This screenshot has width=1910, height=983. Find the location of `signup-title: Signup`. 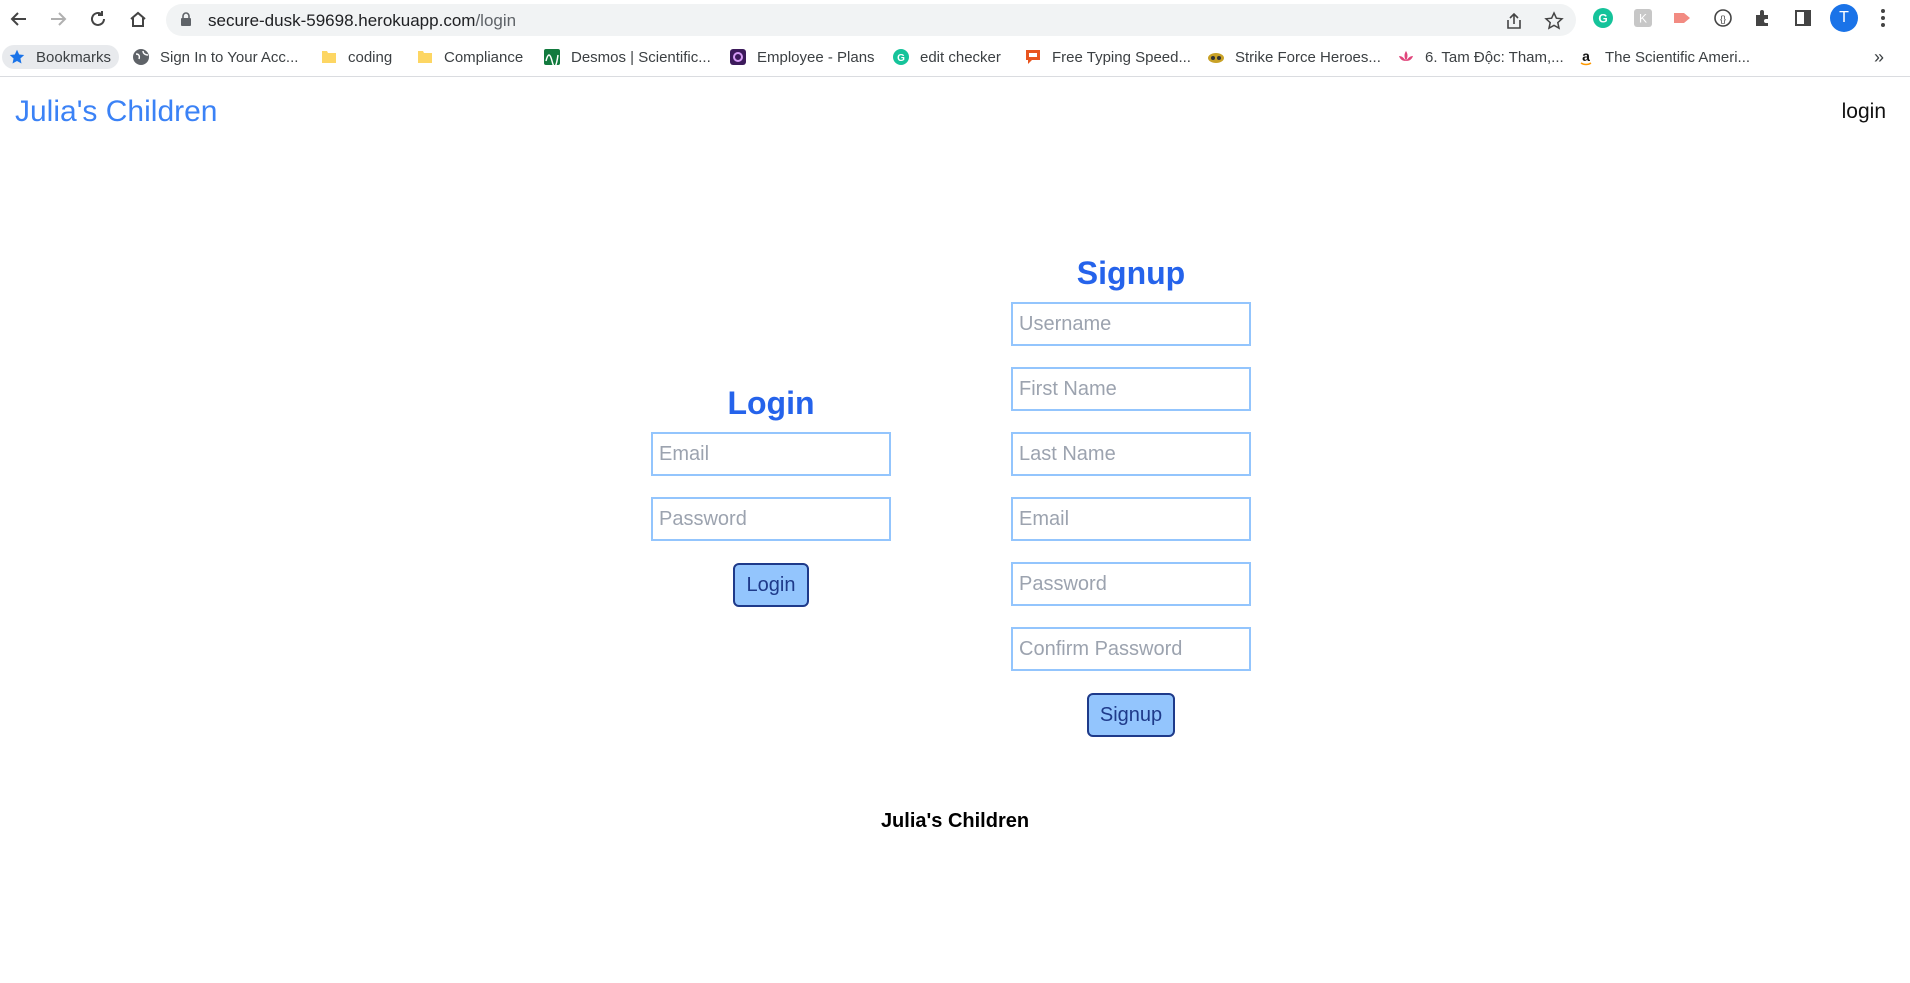

signup-title: Signup is located at coordinates (1131, 273).